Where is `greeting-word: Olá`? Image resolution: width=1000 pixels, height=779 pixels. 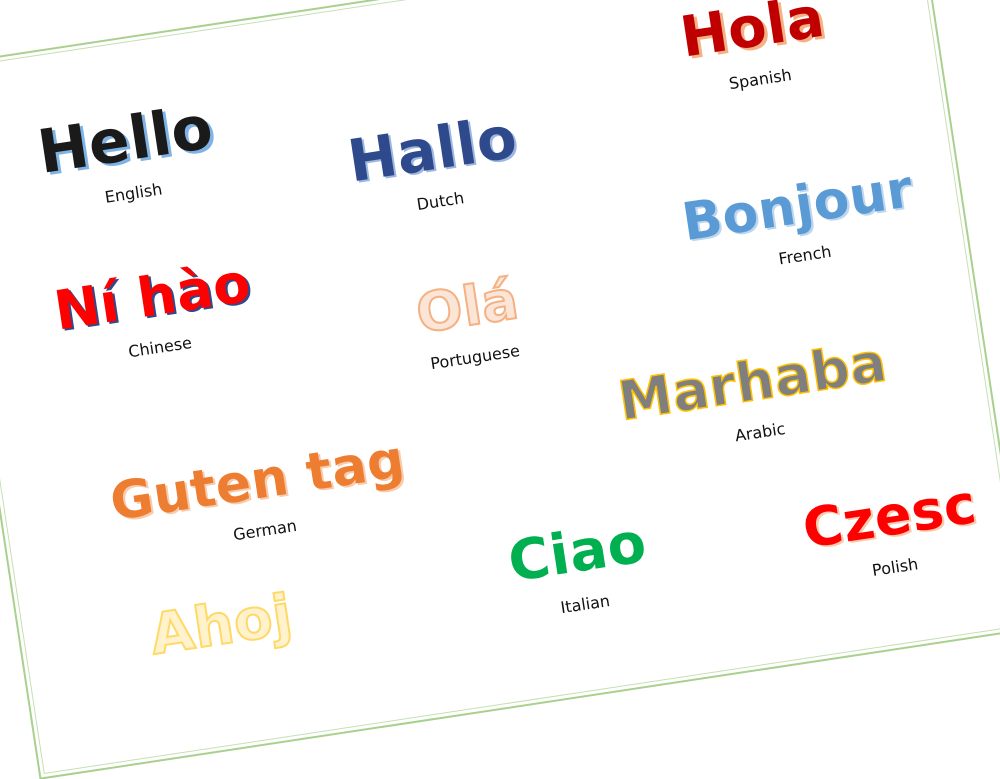 greeting-word: Olá is located at coordinates (467, 307).